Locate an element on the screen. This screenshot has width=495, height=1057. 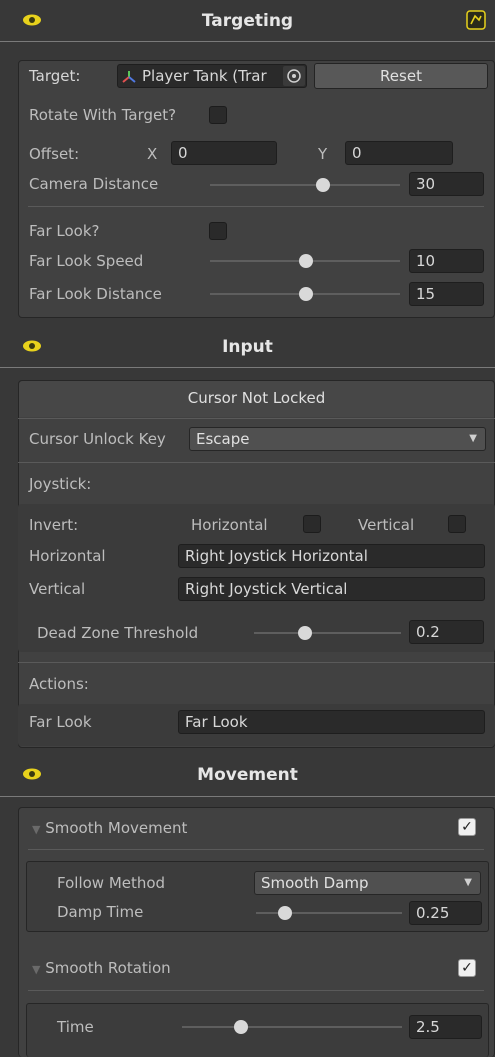
target-label: Target: is located at coordinates (55, 76).